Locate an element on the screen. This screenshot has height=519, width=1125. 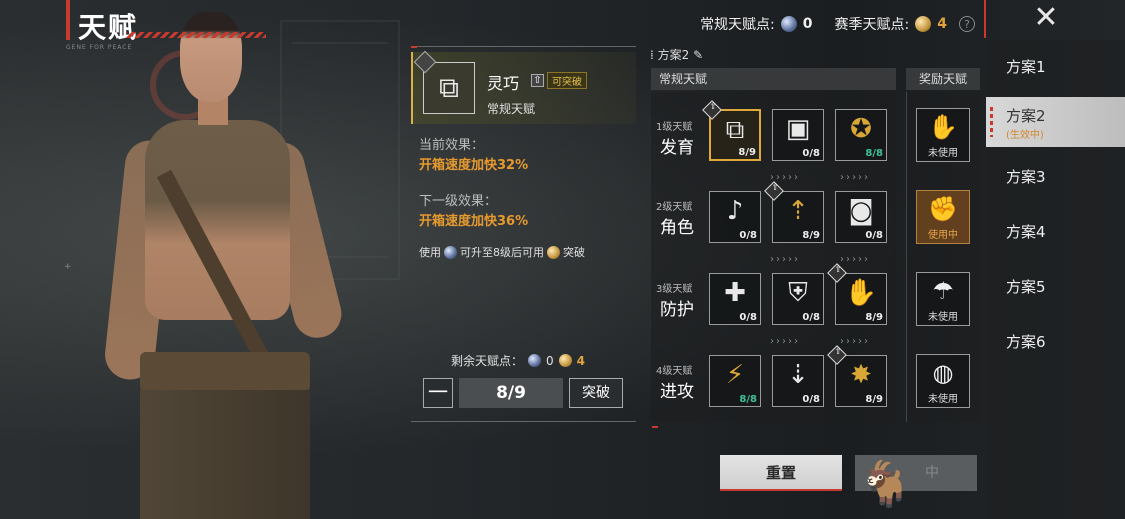
decrease-button: 一 is located at coordinates (438, 393).